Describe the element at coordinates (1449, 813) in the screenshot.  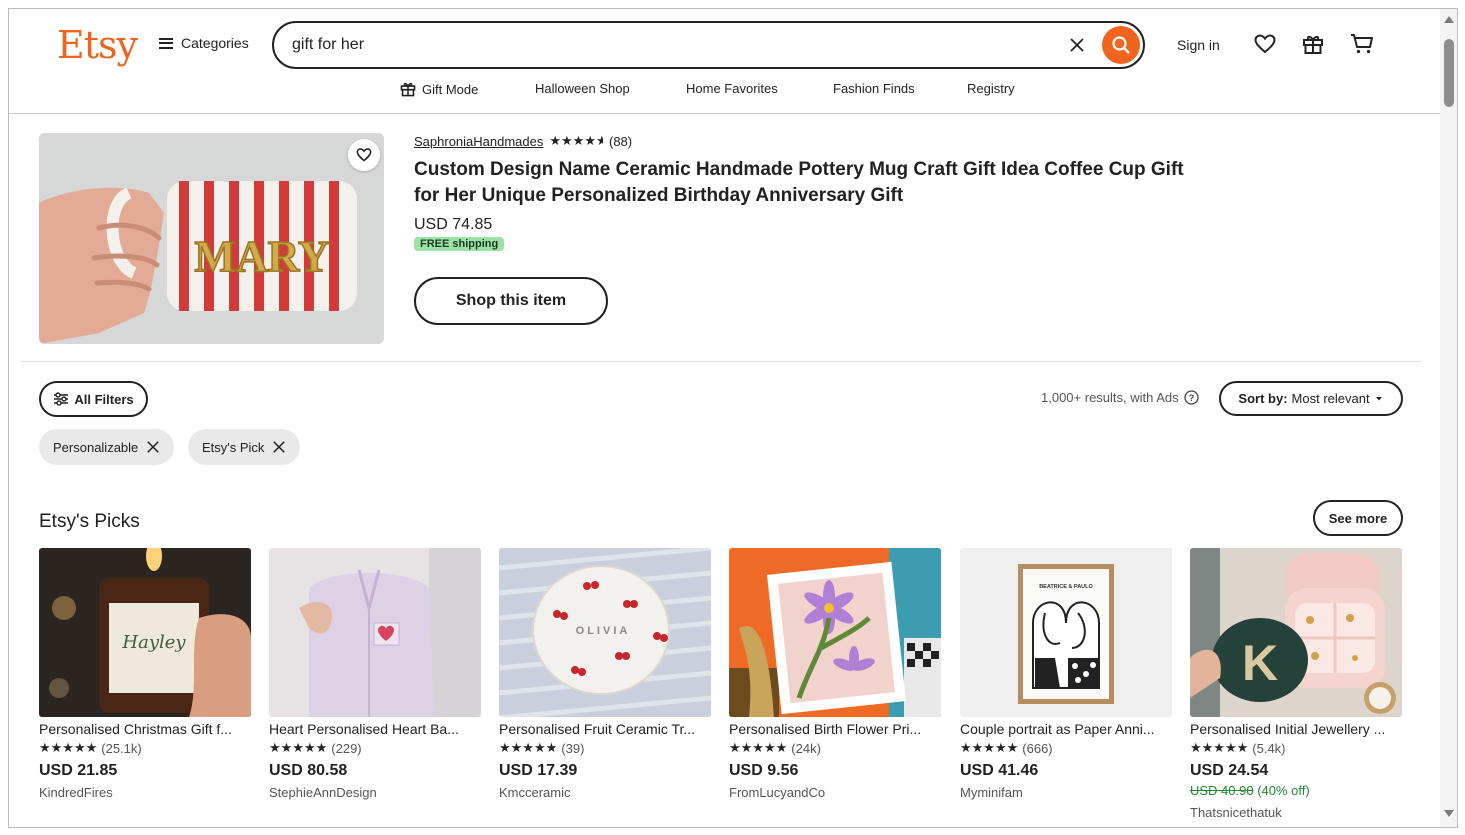
I see `scroll-down-arrow-icon` at that location.